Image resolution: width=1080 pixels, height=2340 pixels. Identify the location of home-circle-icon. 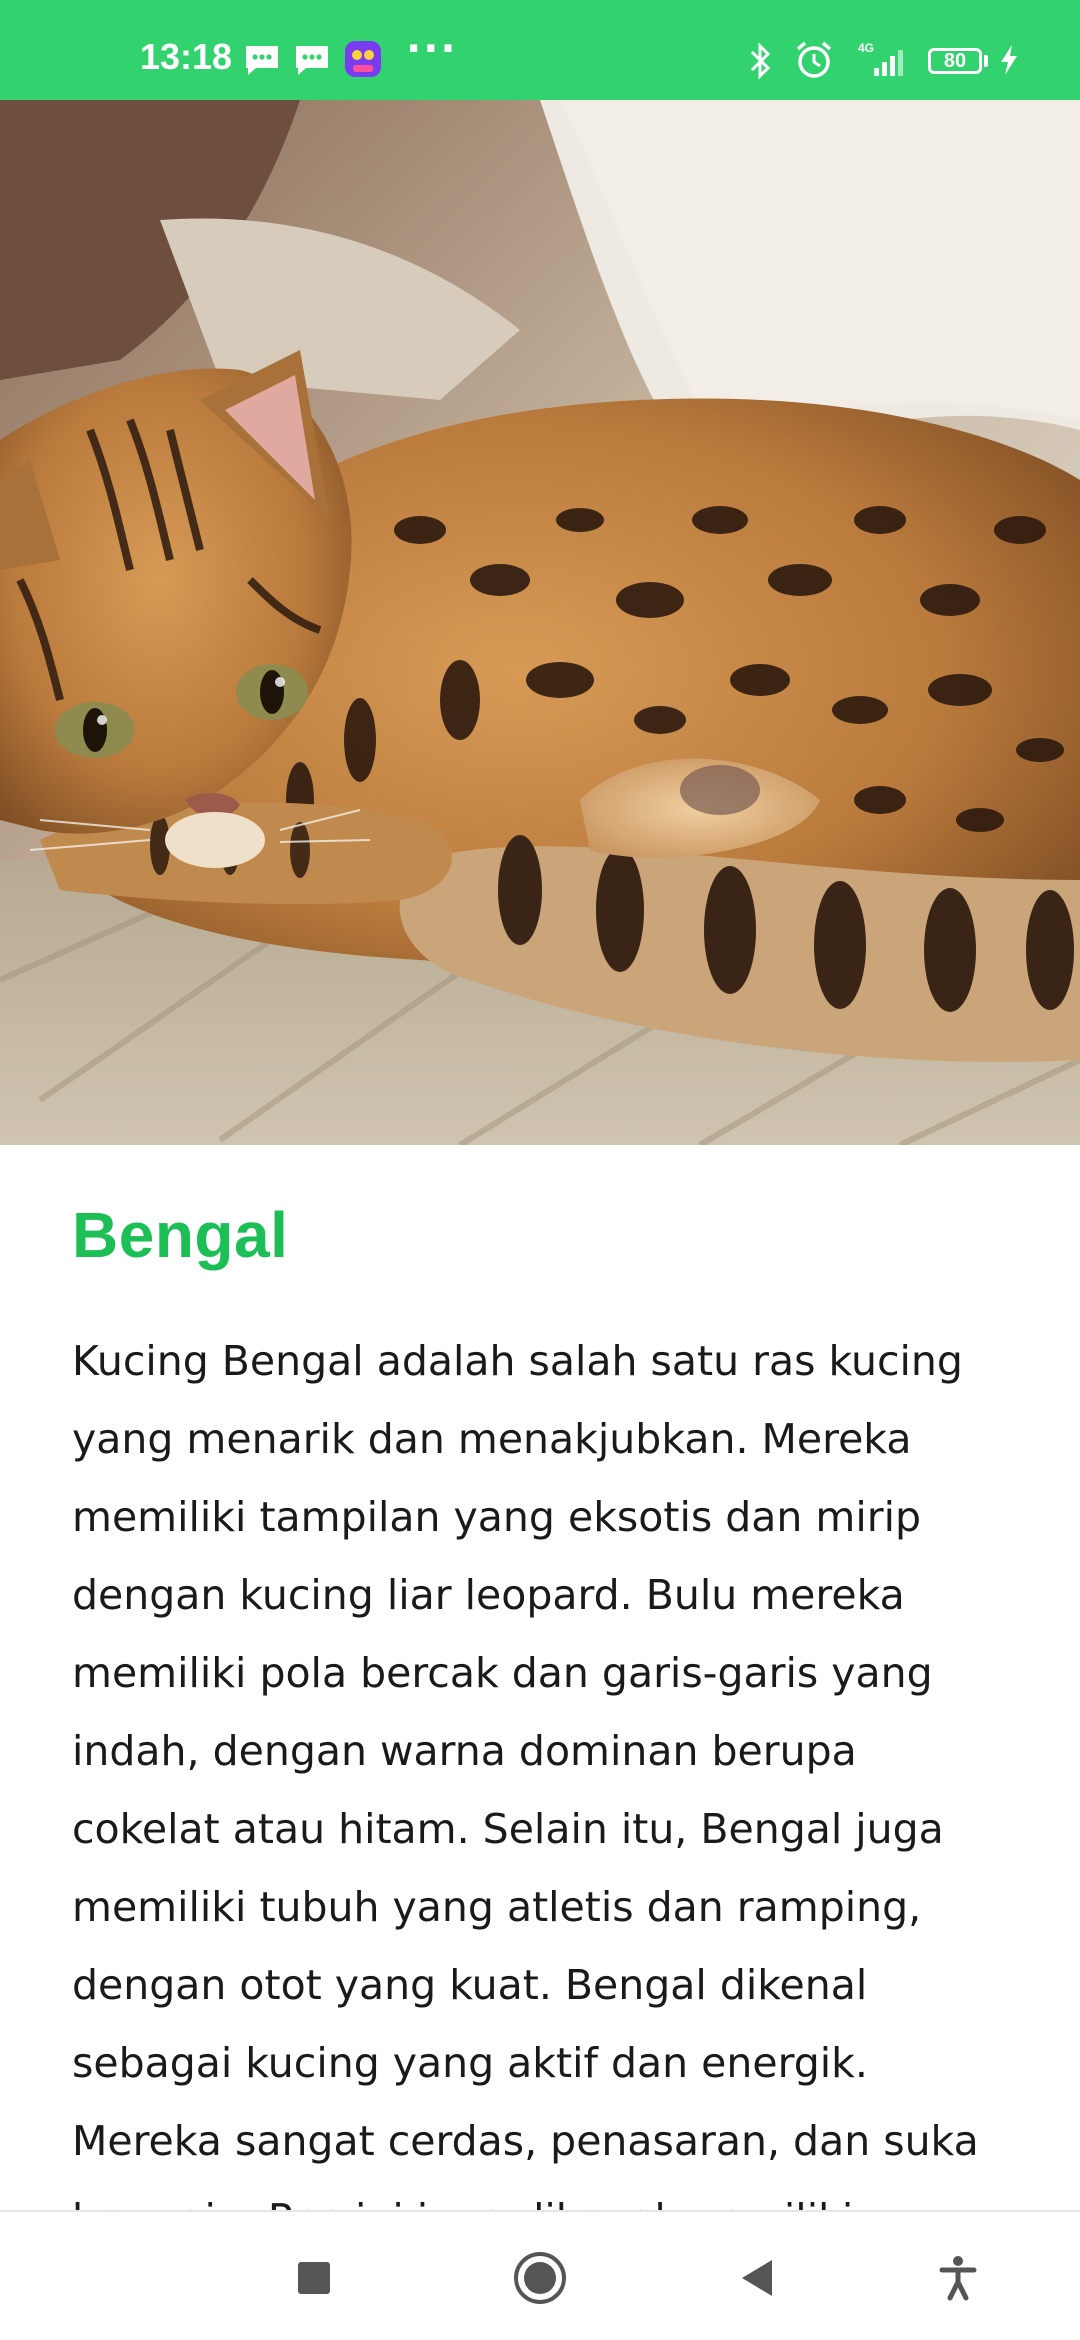
(540, 2278).